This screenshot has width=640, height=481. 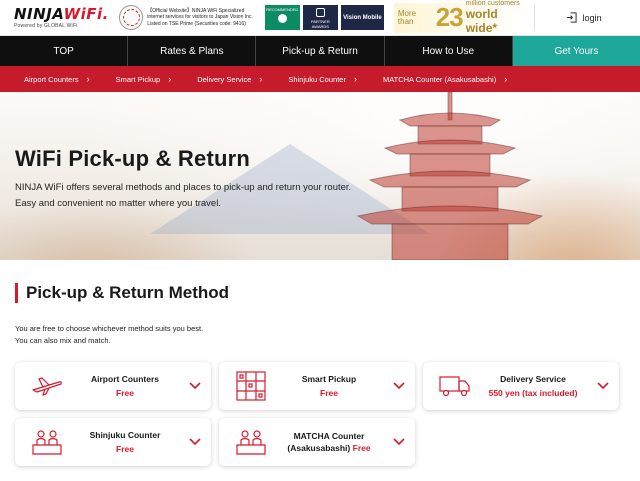 I want to click on method-card-matcha-counter: MATCHA Counter (Asakusabashi) Free, so click(x=317, y=442).